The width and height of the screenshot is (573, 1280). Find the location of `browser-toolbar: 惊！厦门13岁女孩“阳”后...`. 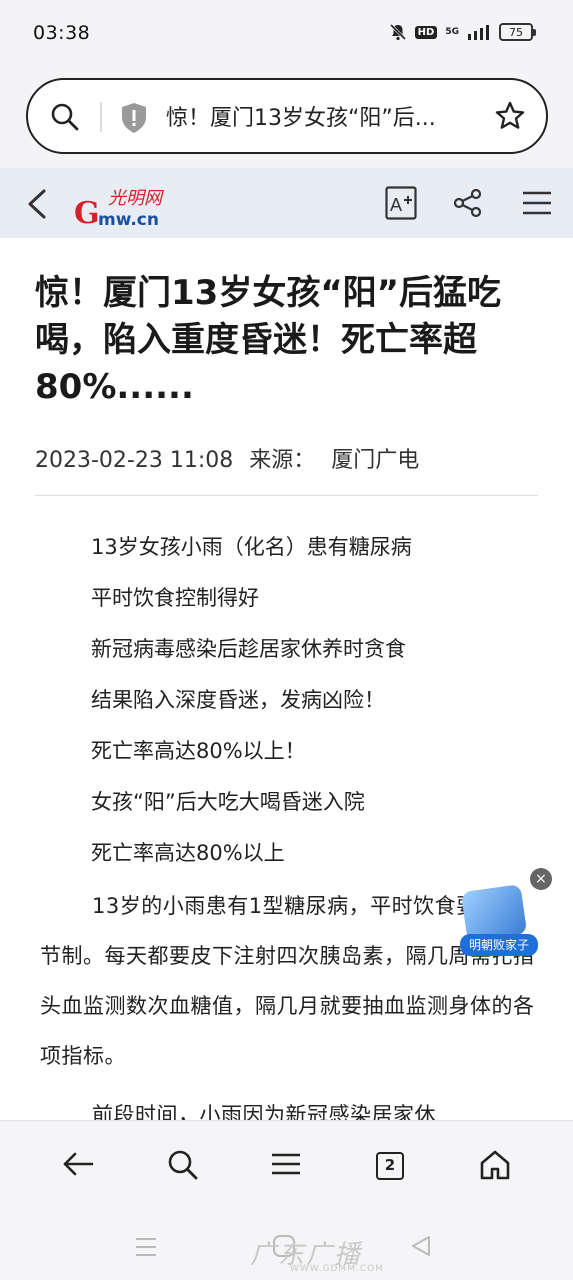

browser-toolbar: 惊！厦门13岁女孩“阳”后... is located at coordinates (286, 115).